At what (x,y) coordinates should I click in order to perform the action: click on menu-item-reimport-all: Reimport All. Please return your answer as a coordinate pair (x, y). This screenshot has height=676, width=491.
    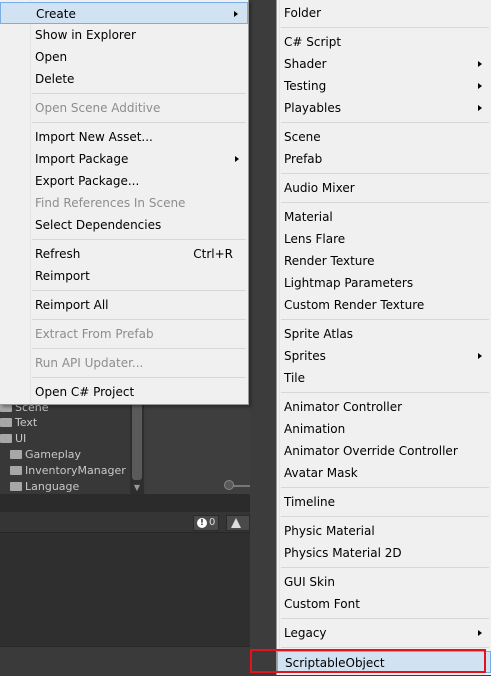
    Looking at the image, I should click on (124, 305).